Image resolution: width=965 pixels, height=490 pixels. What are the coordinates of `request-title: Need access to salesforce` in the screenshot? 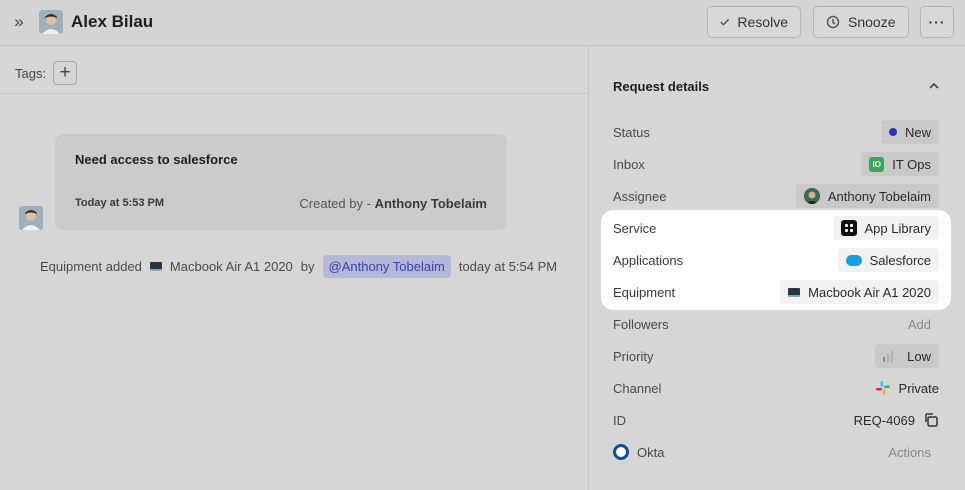 It's located at (156, 159).